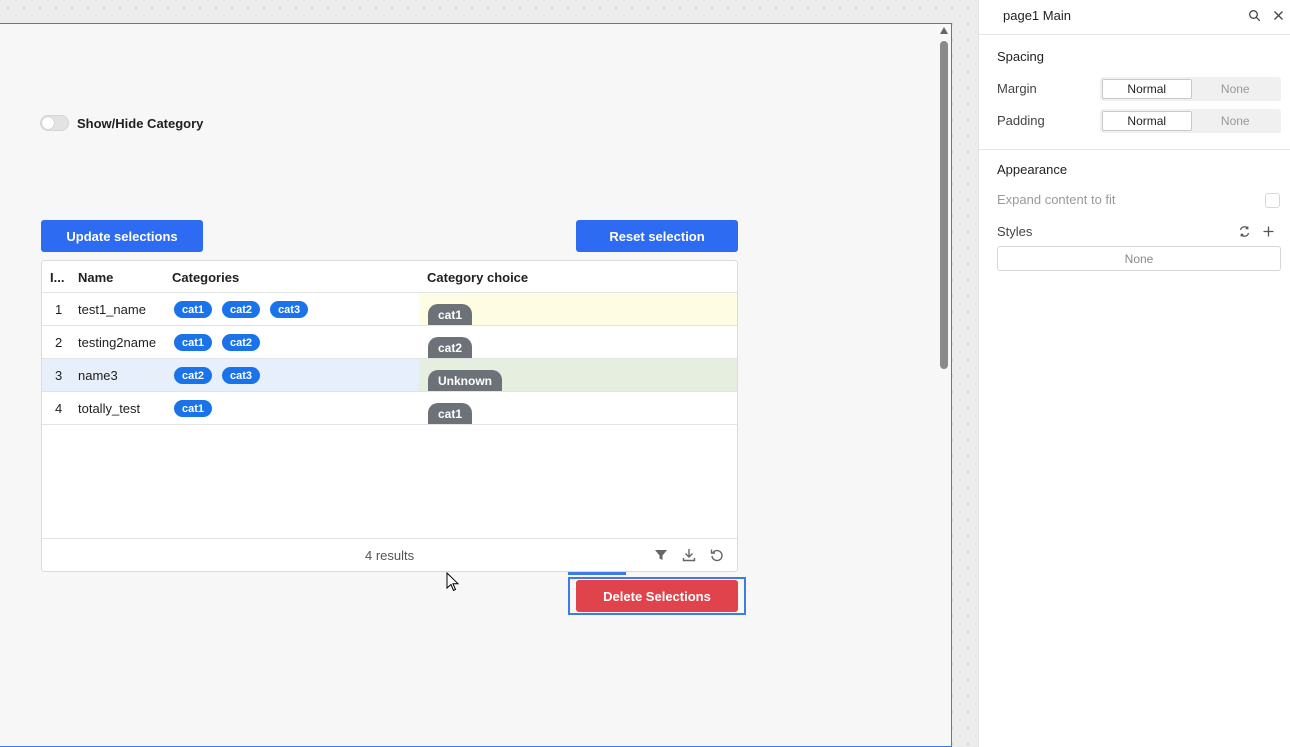 The width and height of the screenshot is (1290, 747). Describe the element at coordinates (661, 555) in the screenshot. I see `filter-icon` at that location.